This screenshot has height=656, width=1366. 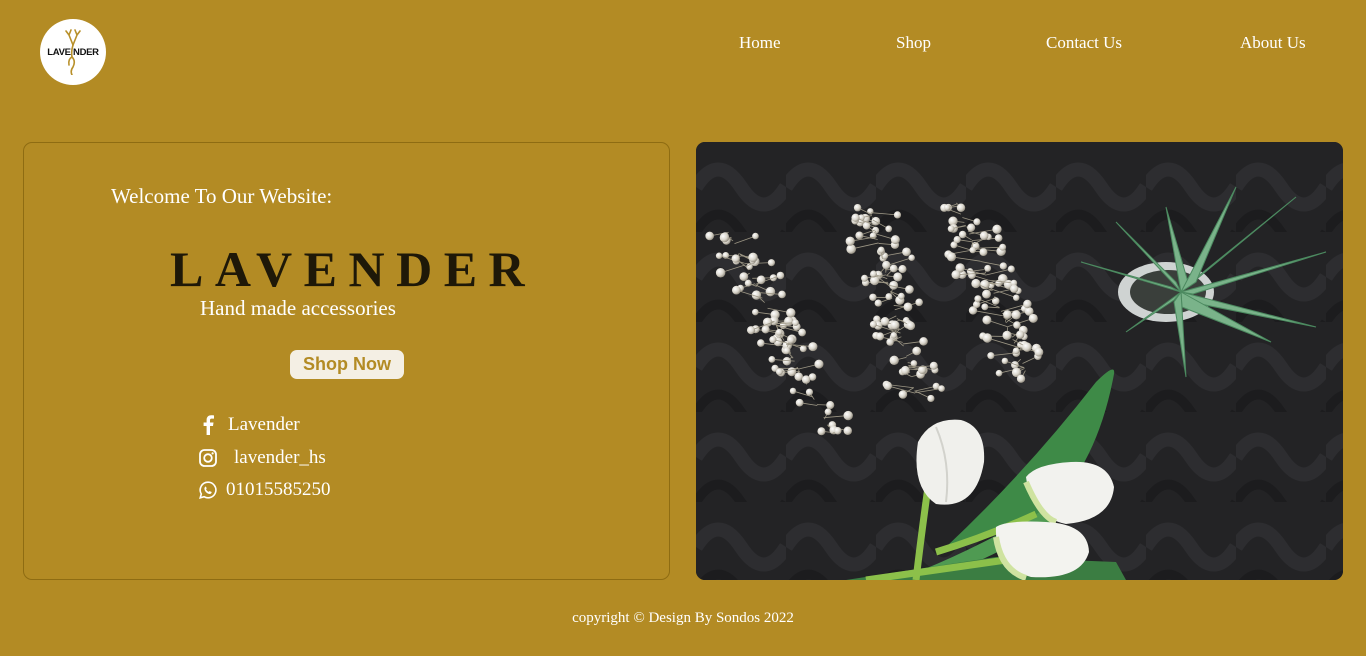 I want to click on whatsapp-label: 01015585250, so click(x=278, y=489).